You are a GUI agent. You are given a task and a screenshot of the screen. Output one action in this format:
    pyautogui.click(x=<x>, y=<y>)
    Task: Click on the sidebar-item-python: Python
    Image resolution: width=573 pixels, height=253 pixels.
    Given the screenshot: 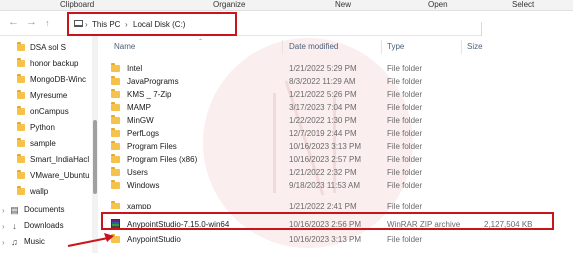 What is the action you would take?
    pyautogui.click(x=49, y=128)
    